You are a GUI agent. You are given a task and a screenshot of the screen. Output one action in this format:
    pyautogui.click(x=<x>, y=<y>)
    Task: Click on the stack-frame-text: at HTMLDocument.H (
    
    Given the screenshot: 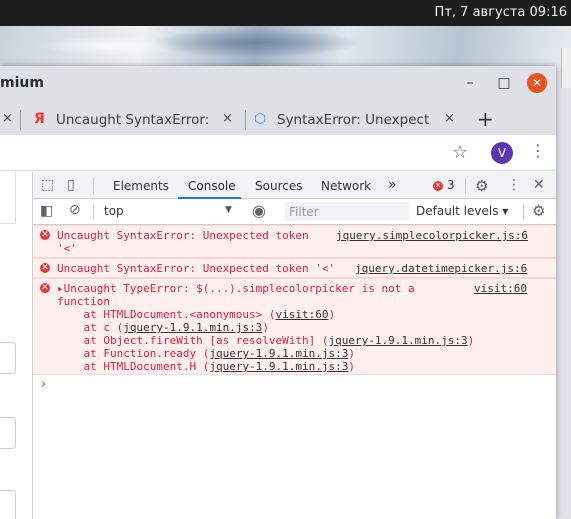 What is the action you would take?
    pyautogui.click(x=133, y=366)
    